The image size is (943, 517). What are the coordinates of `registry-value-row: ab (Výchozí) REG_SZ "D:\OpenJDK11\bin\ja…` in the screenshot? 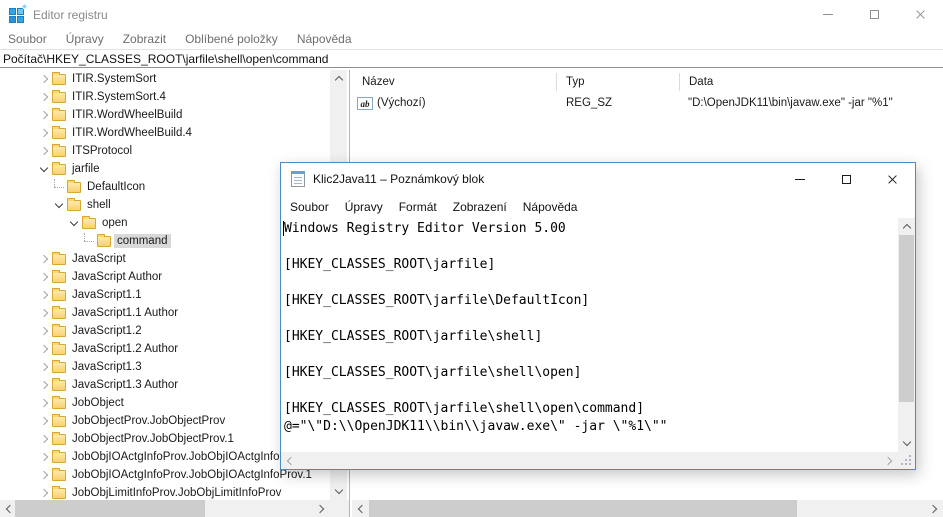 It's located at (647, 105).